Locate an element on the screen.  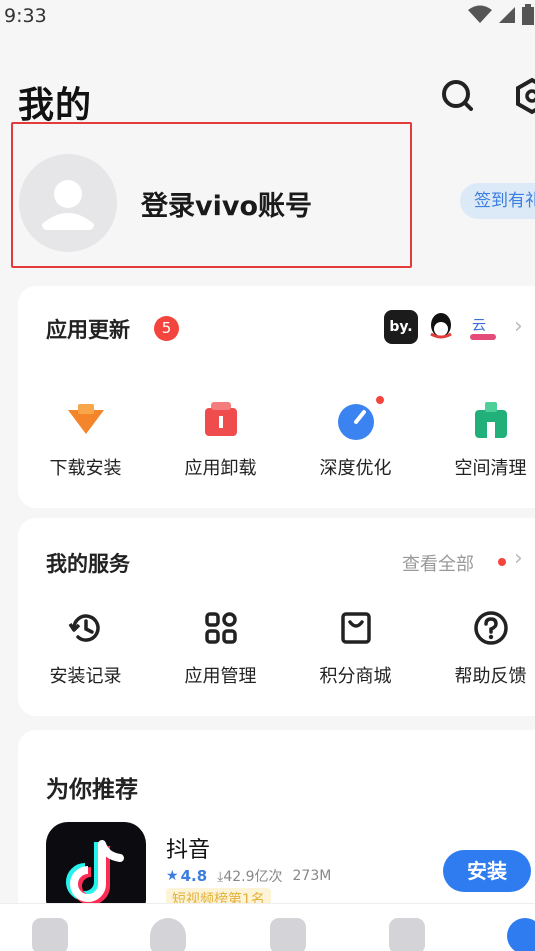
optimize-icon is located at coordinates (358, 420).